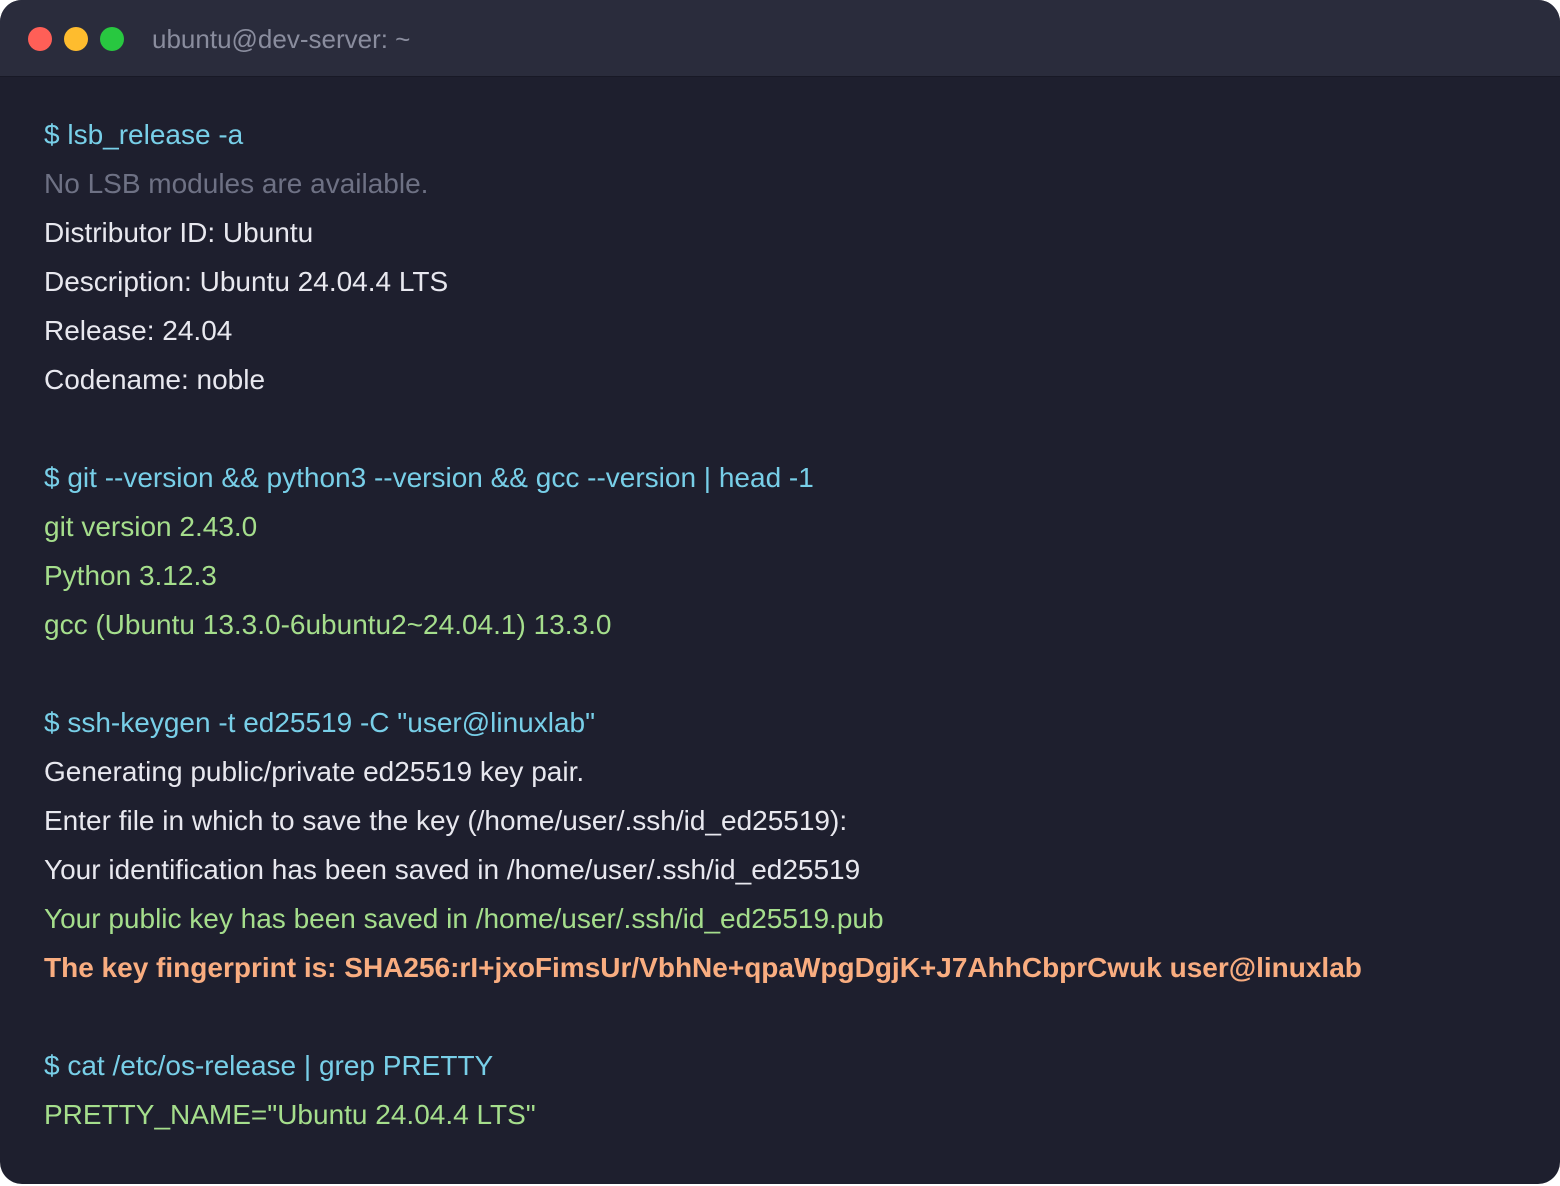  I want to click on output-line: Python 3.12.3, so click(130, 575).